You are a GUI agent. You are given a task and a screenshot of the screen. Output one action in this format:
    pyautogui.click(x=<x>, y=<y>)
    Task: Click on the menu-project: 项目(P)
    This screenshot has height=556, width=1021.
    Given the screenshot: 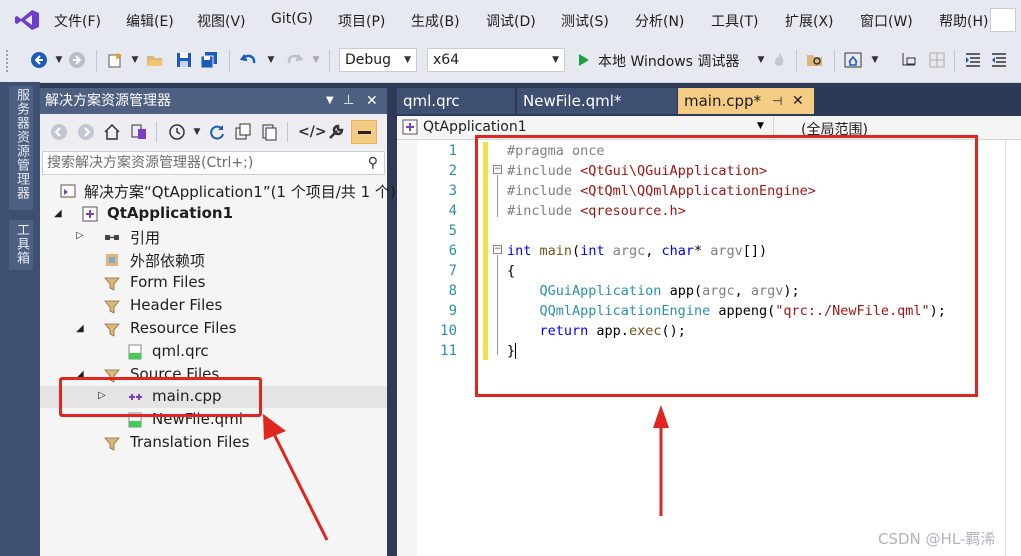 What is the action you would take?
    pyautogui.click(x=361, y=21)
    